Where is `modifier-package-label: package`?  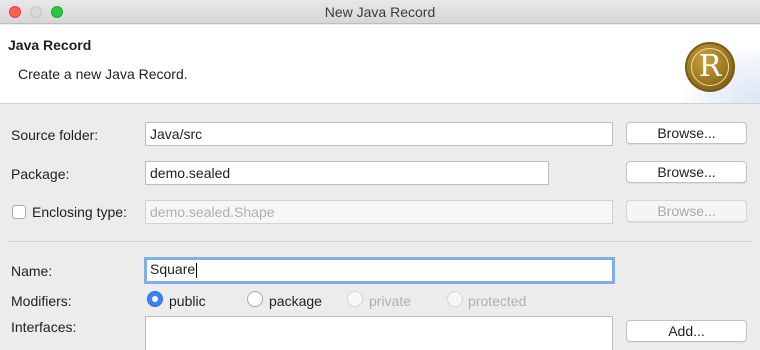 modifier-package-label: package is located at coordinates (295, 301).